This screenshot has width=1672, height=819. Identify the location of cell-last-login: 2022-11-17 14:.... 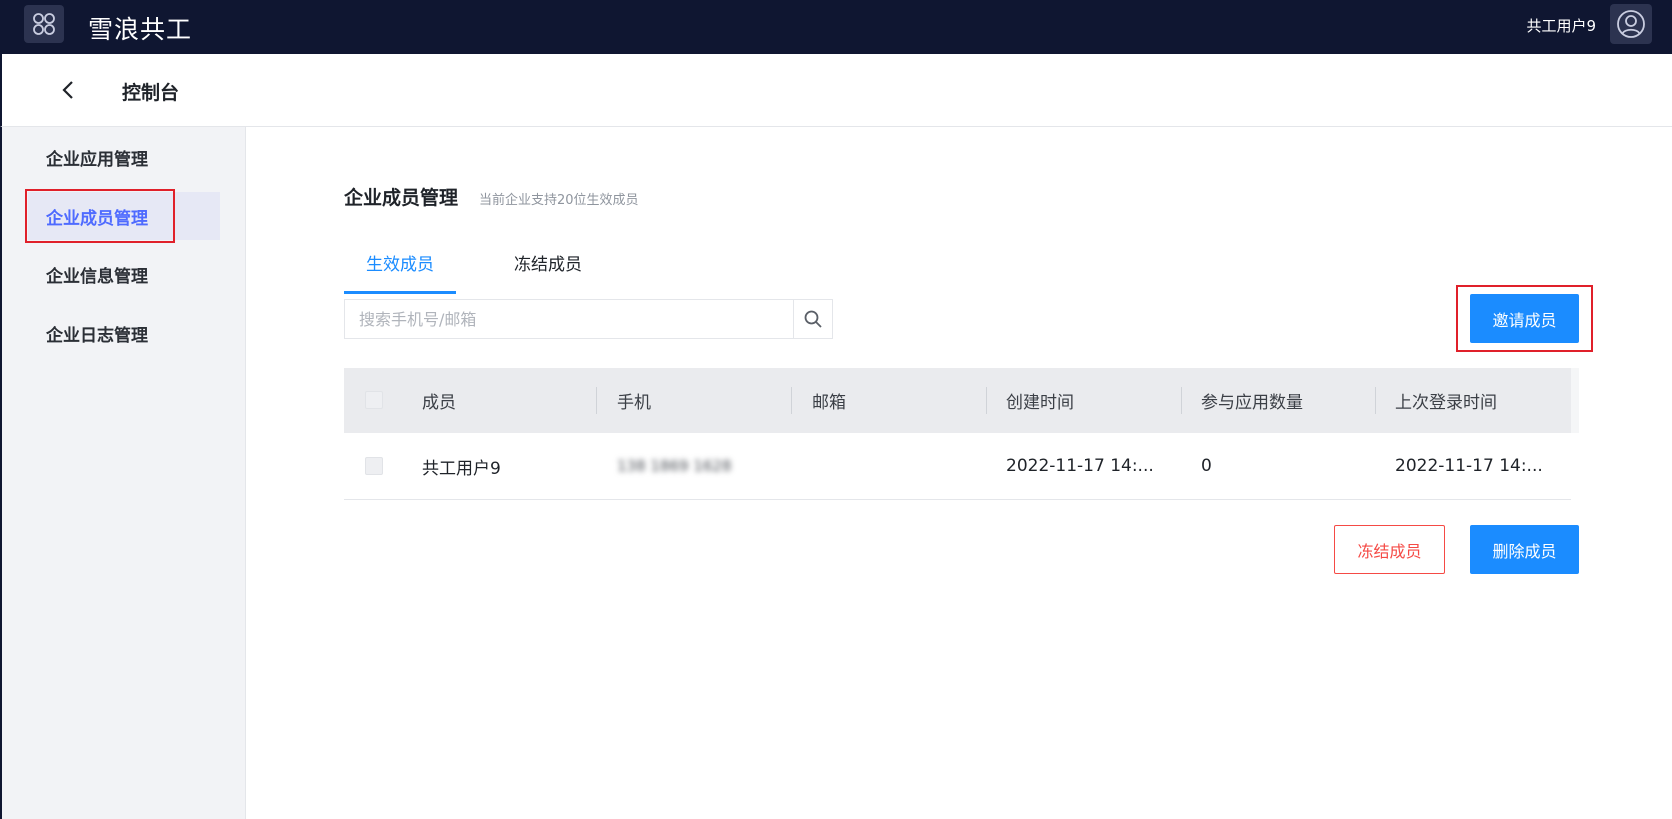
(1469, 466).